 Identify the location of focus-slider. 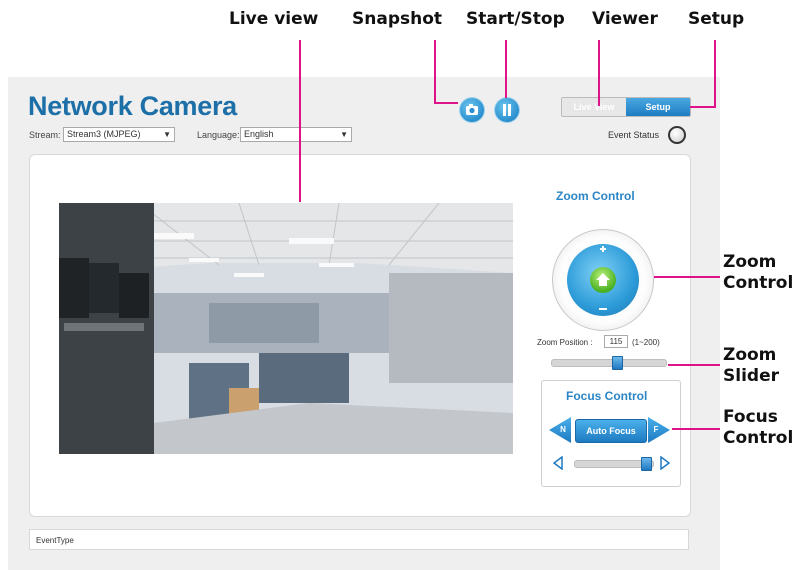
(614, 464).